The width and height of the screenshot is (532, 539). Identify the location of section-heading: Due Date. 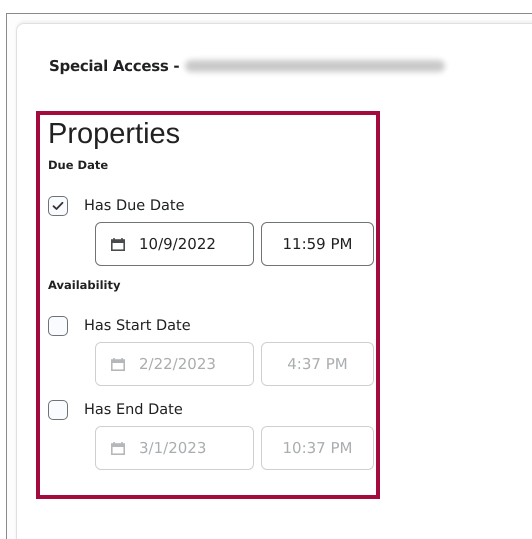
(79, 166).